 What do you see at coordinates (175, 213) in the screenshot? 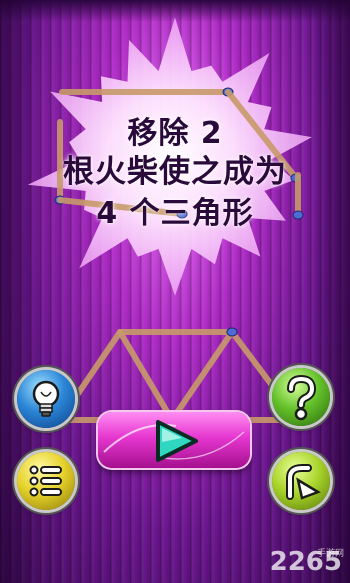
I see `puzzle-title-line-3: 4 个三角形` at bounding box center [175, 213].